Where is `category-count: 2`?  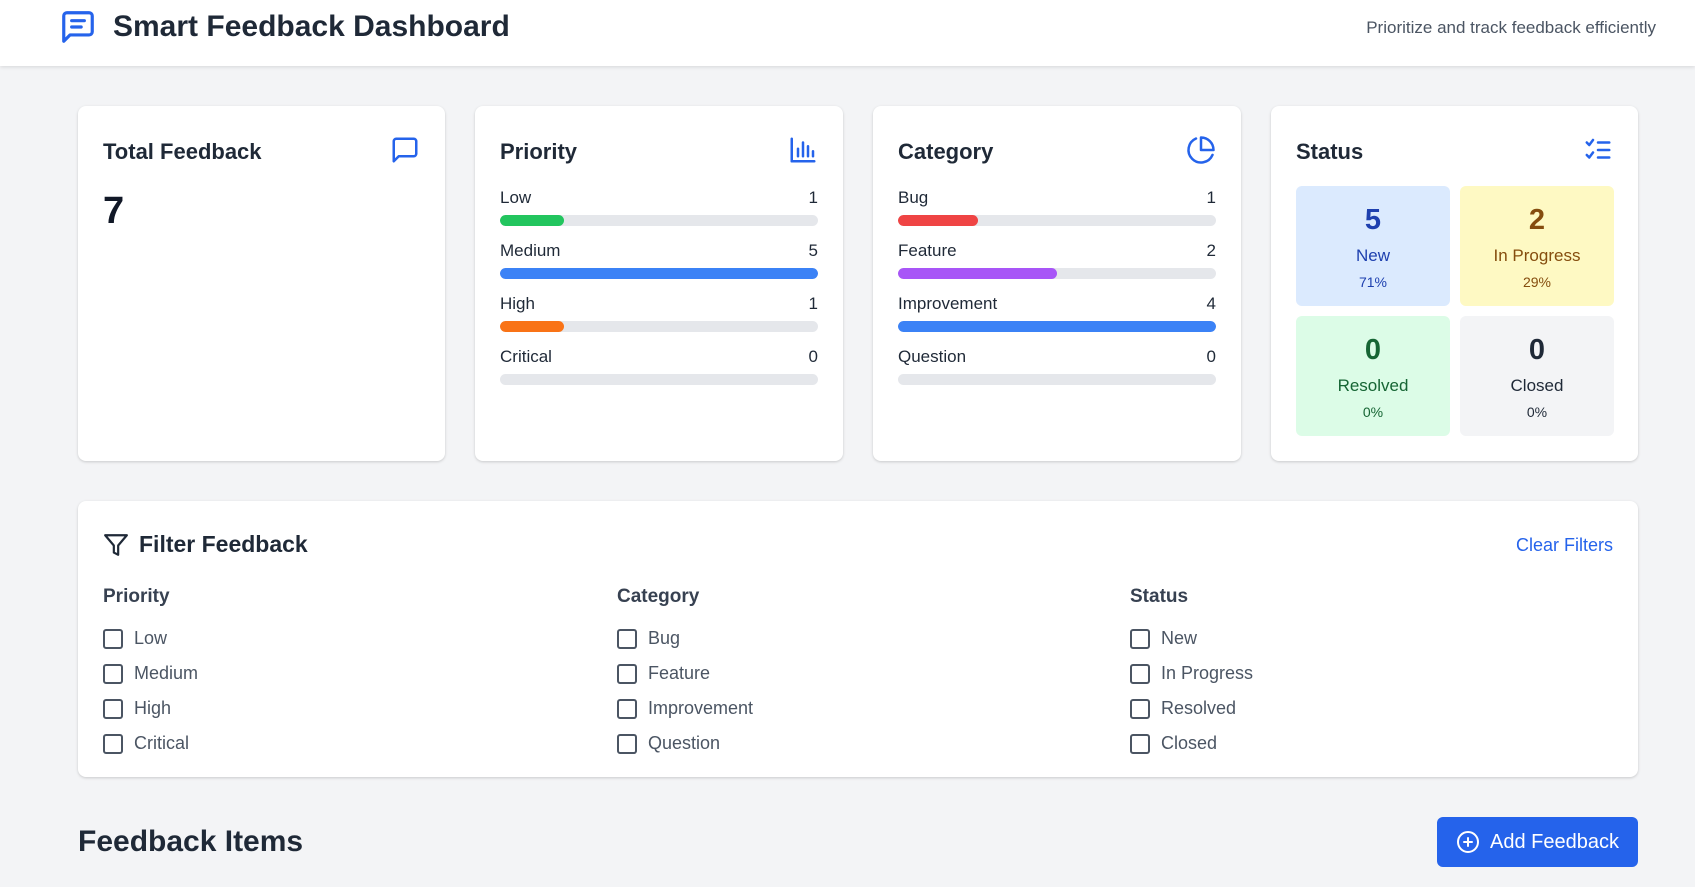
category-count: 2 is located at coordinates (1211, 250).